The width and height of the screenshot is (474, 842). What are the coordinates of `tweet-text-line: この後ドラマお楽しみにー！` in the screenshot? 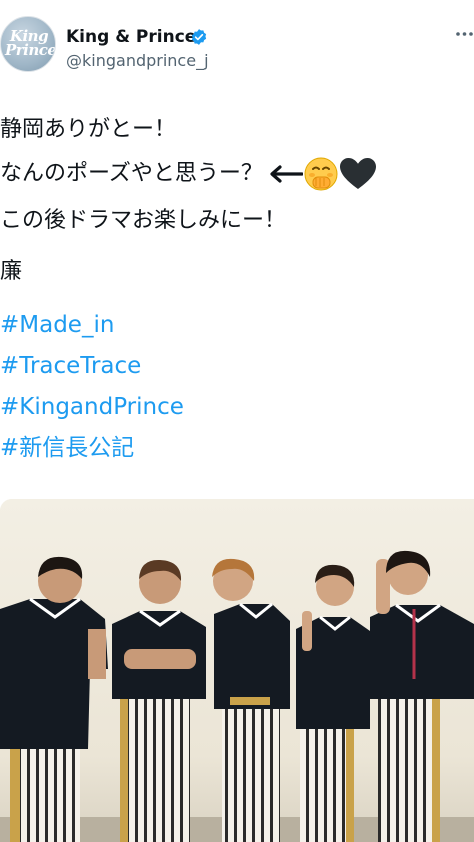 It's located at (143, 220).